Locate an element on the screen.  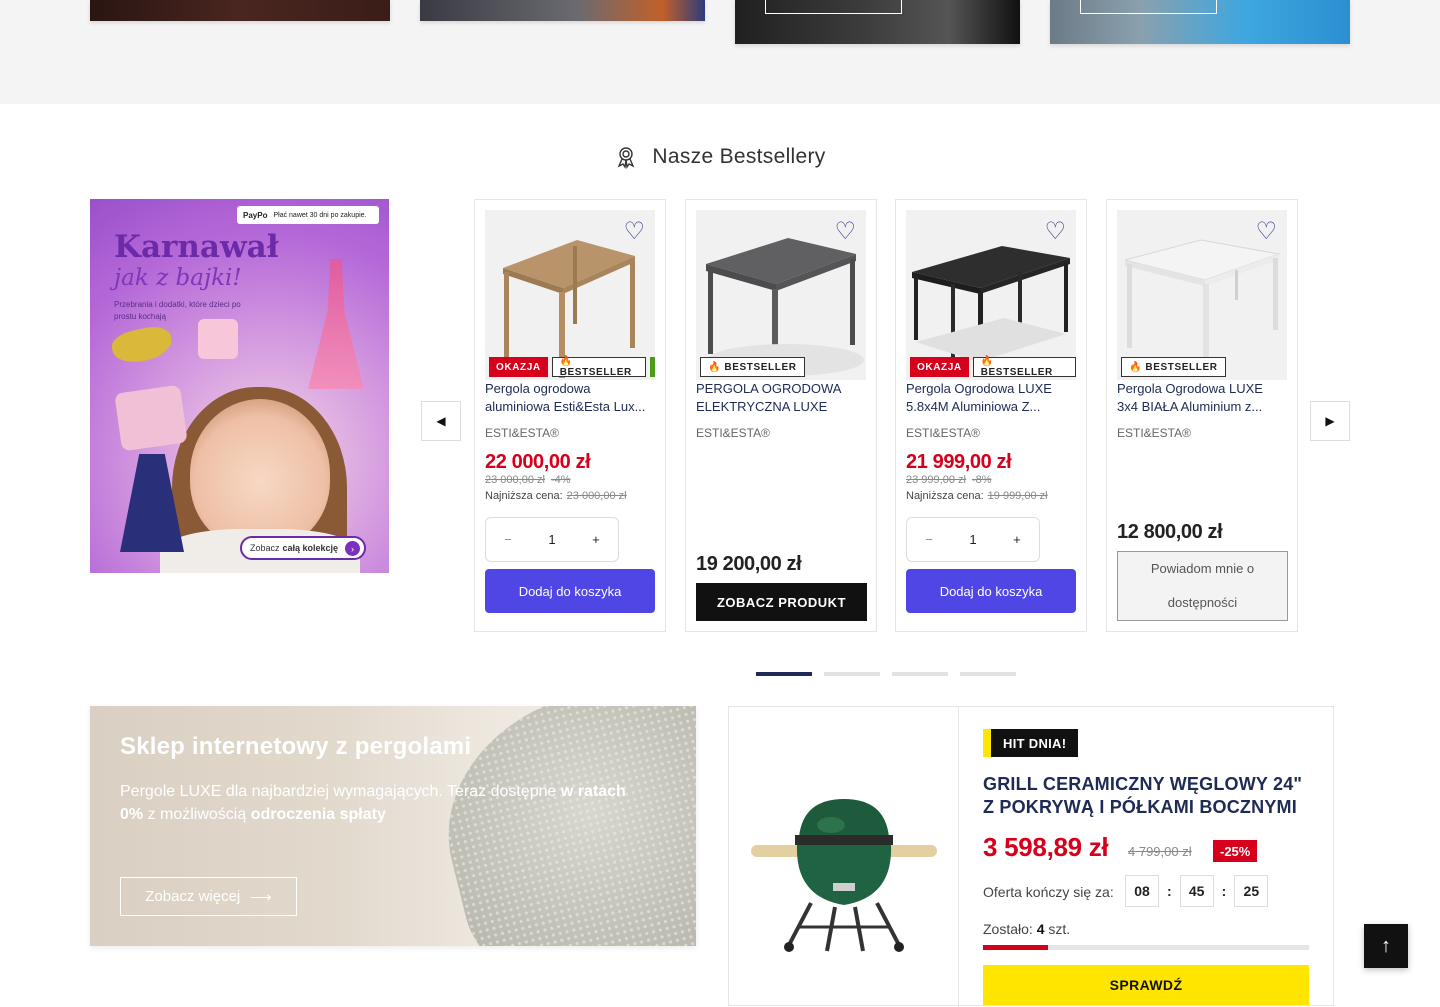
stock-progress-fill is located at coordinates (1016, 947).